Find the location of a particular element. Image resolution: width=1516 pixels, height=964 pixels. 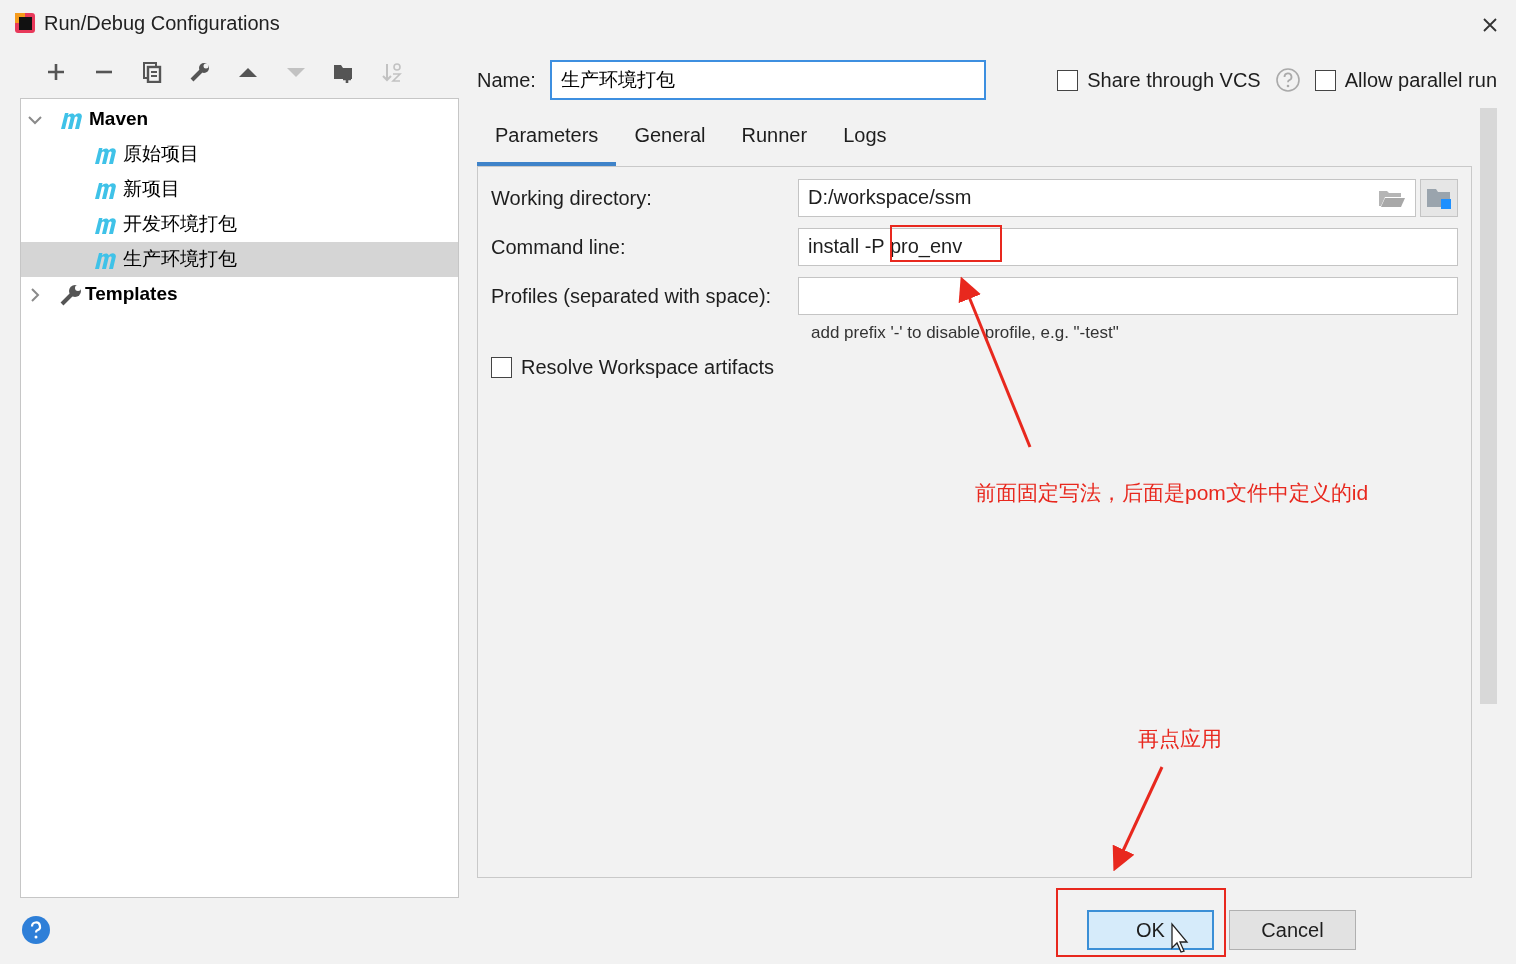

tab: Parameters is located at coordinates (547, 143).